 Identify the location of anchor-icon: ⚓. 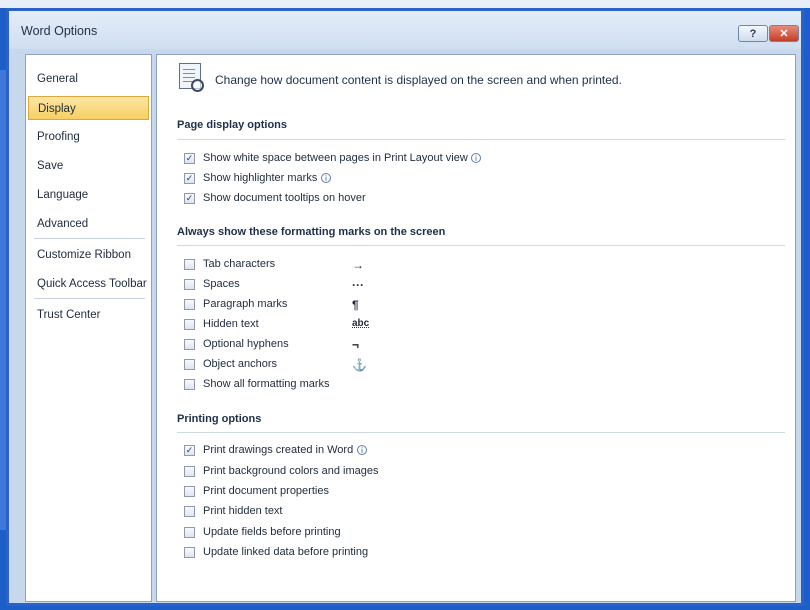
(359, 365).